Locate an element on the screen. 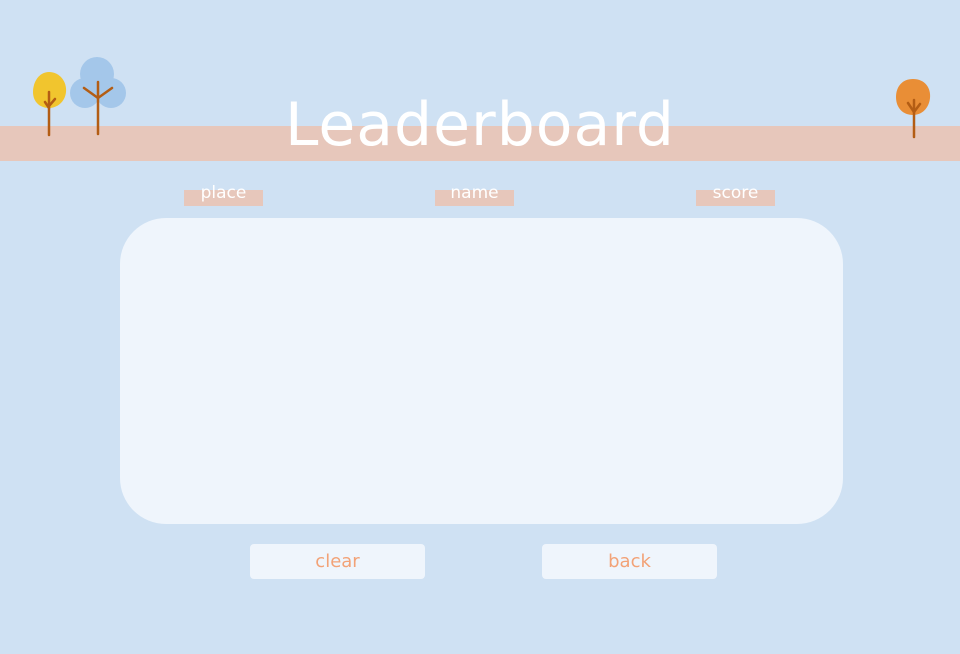 The height and width of the screenshot is (654, 960). clear-button: clear is located at coordinates (337, 561).